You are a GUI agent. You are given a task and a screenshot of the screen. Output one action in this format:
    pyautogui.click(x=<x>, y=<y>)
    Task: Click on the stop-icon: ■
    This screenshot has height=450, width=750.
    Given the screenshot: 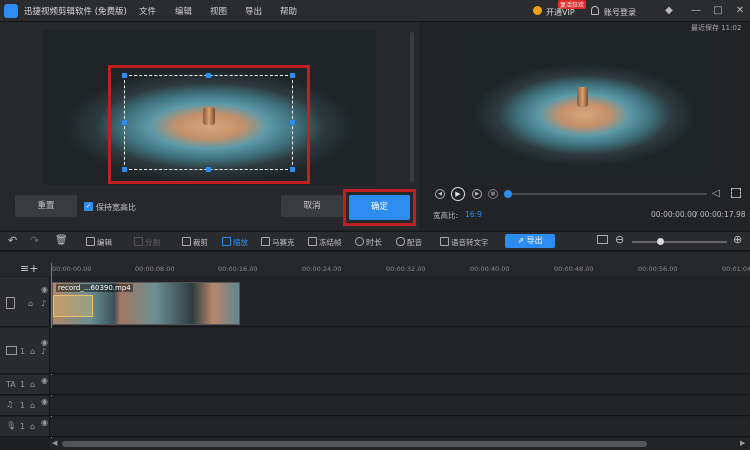 What is the action you would take?
    pyautogui.click(x=493, y=194)
    